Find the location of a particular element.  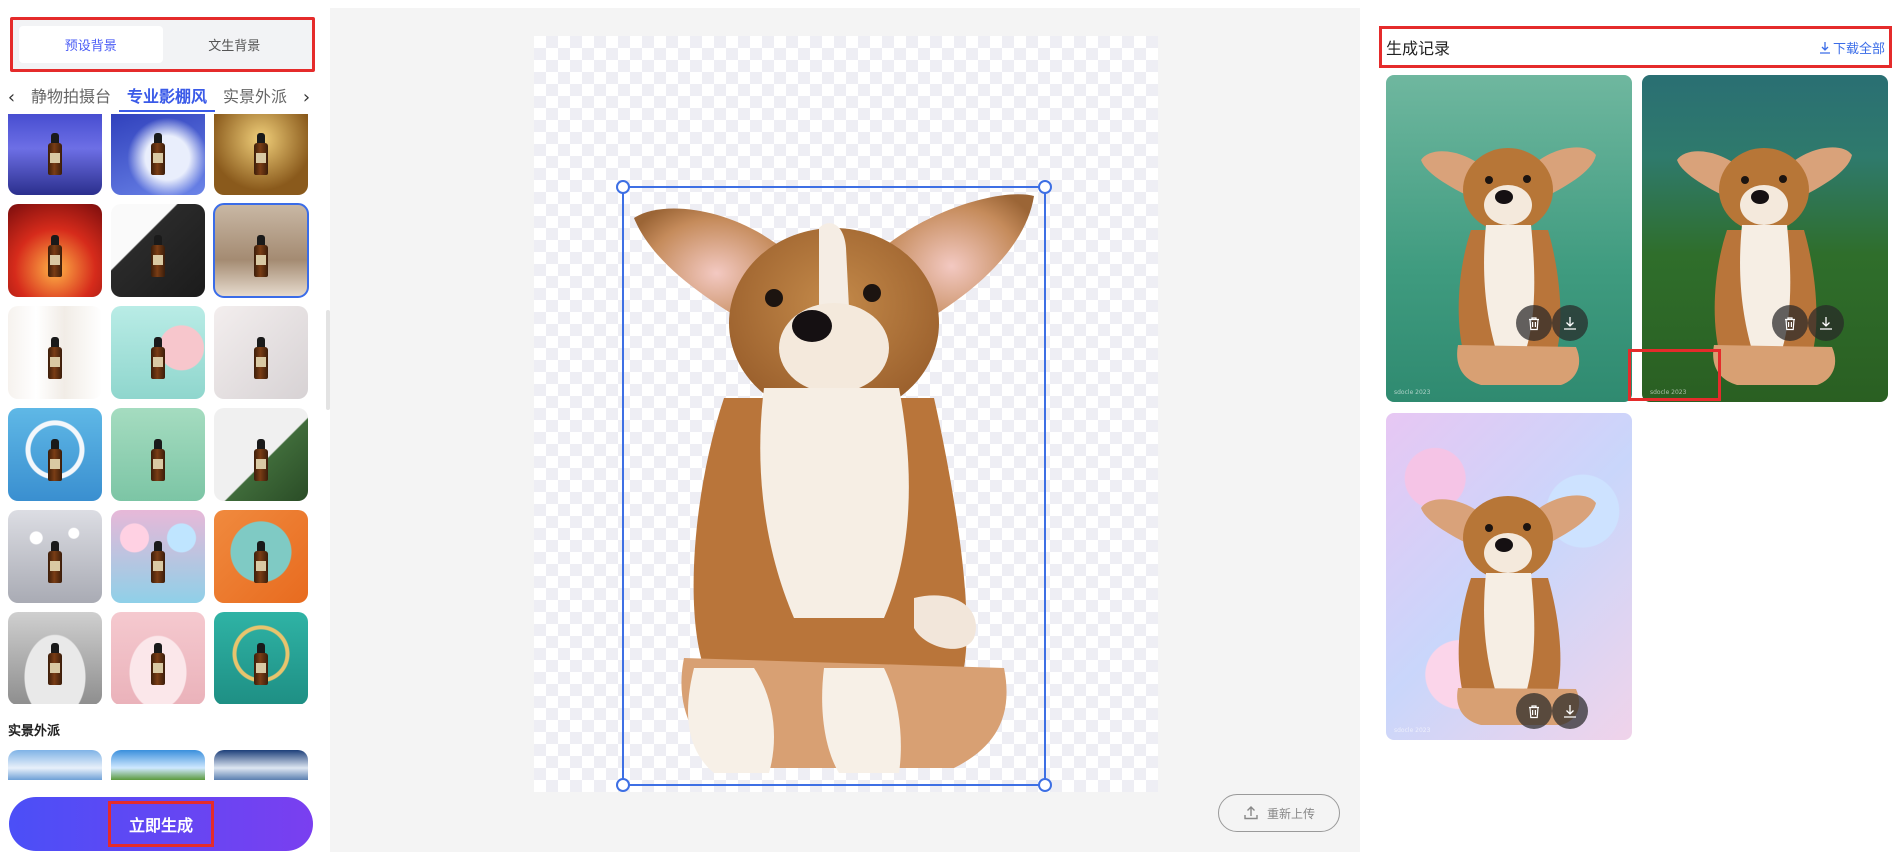

tab-text-to-background: 文生背景 is located at coordinates (235, 44).